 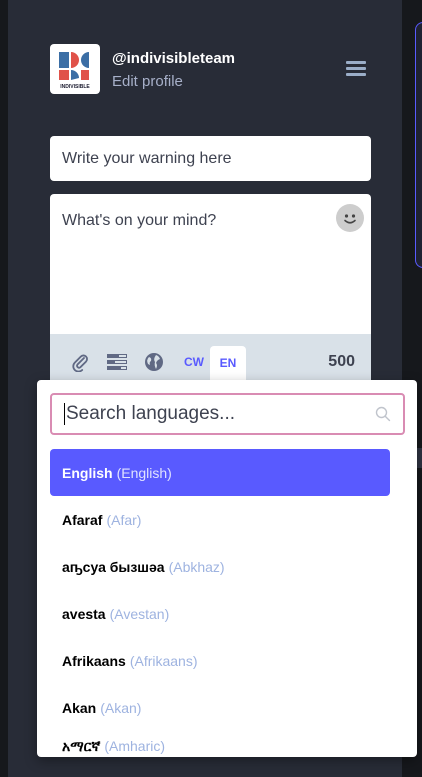 What do you see at coordinates (228, 363) in the screenshot?
I see `language-button: EN` at bounding box center [228, 363].